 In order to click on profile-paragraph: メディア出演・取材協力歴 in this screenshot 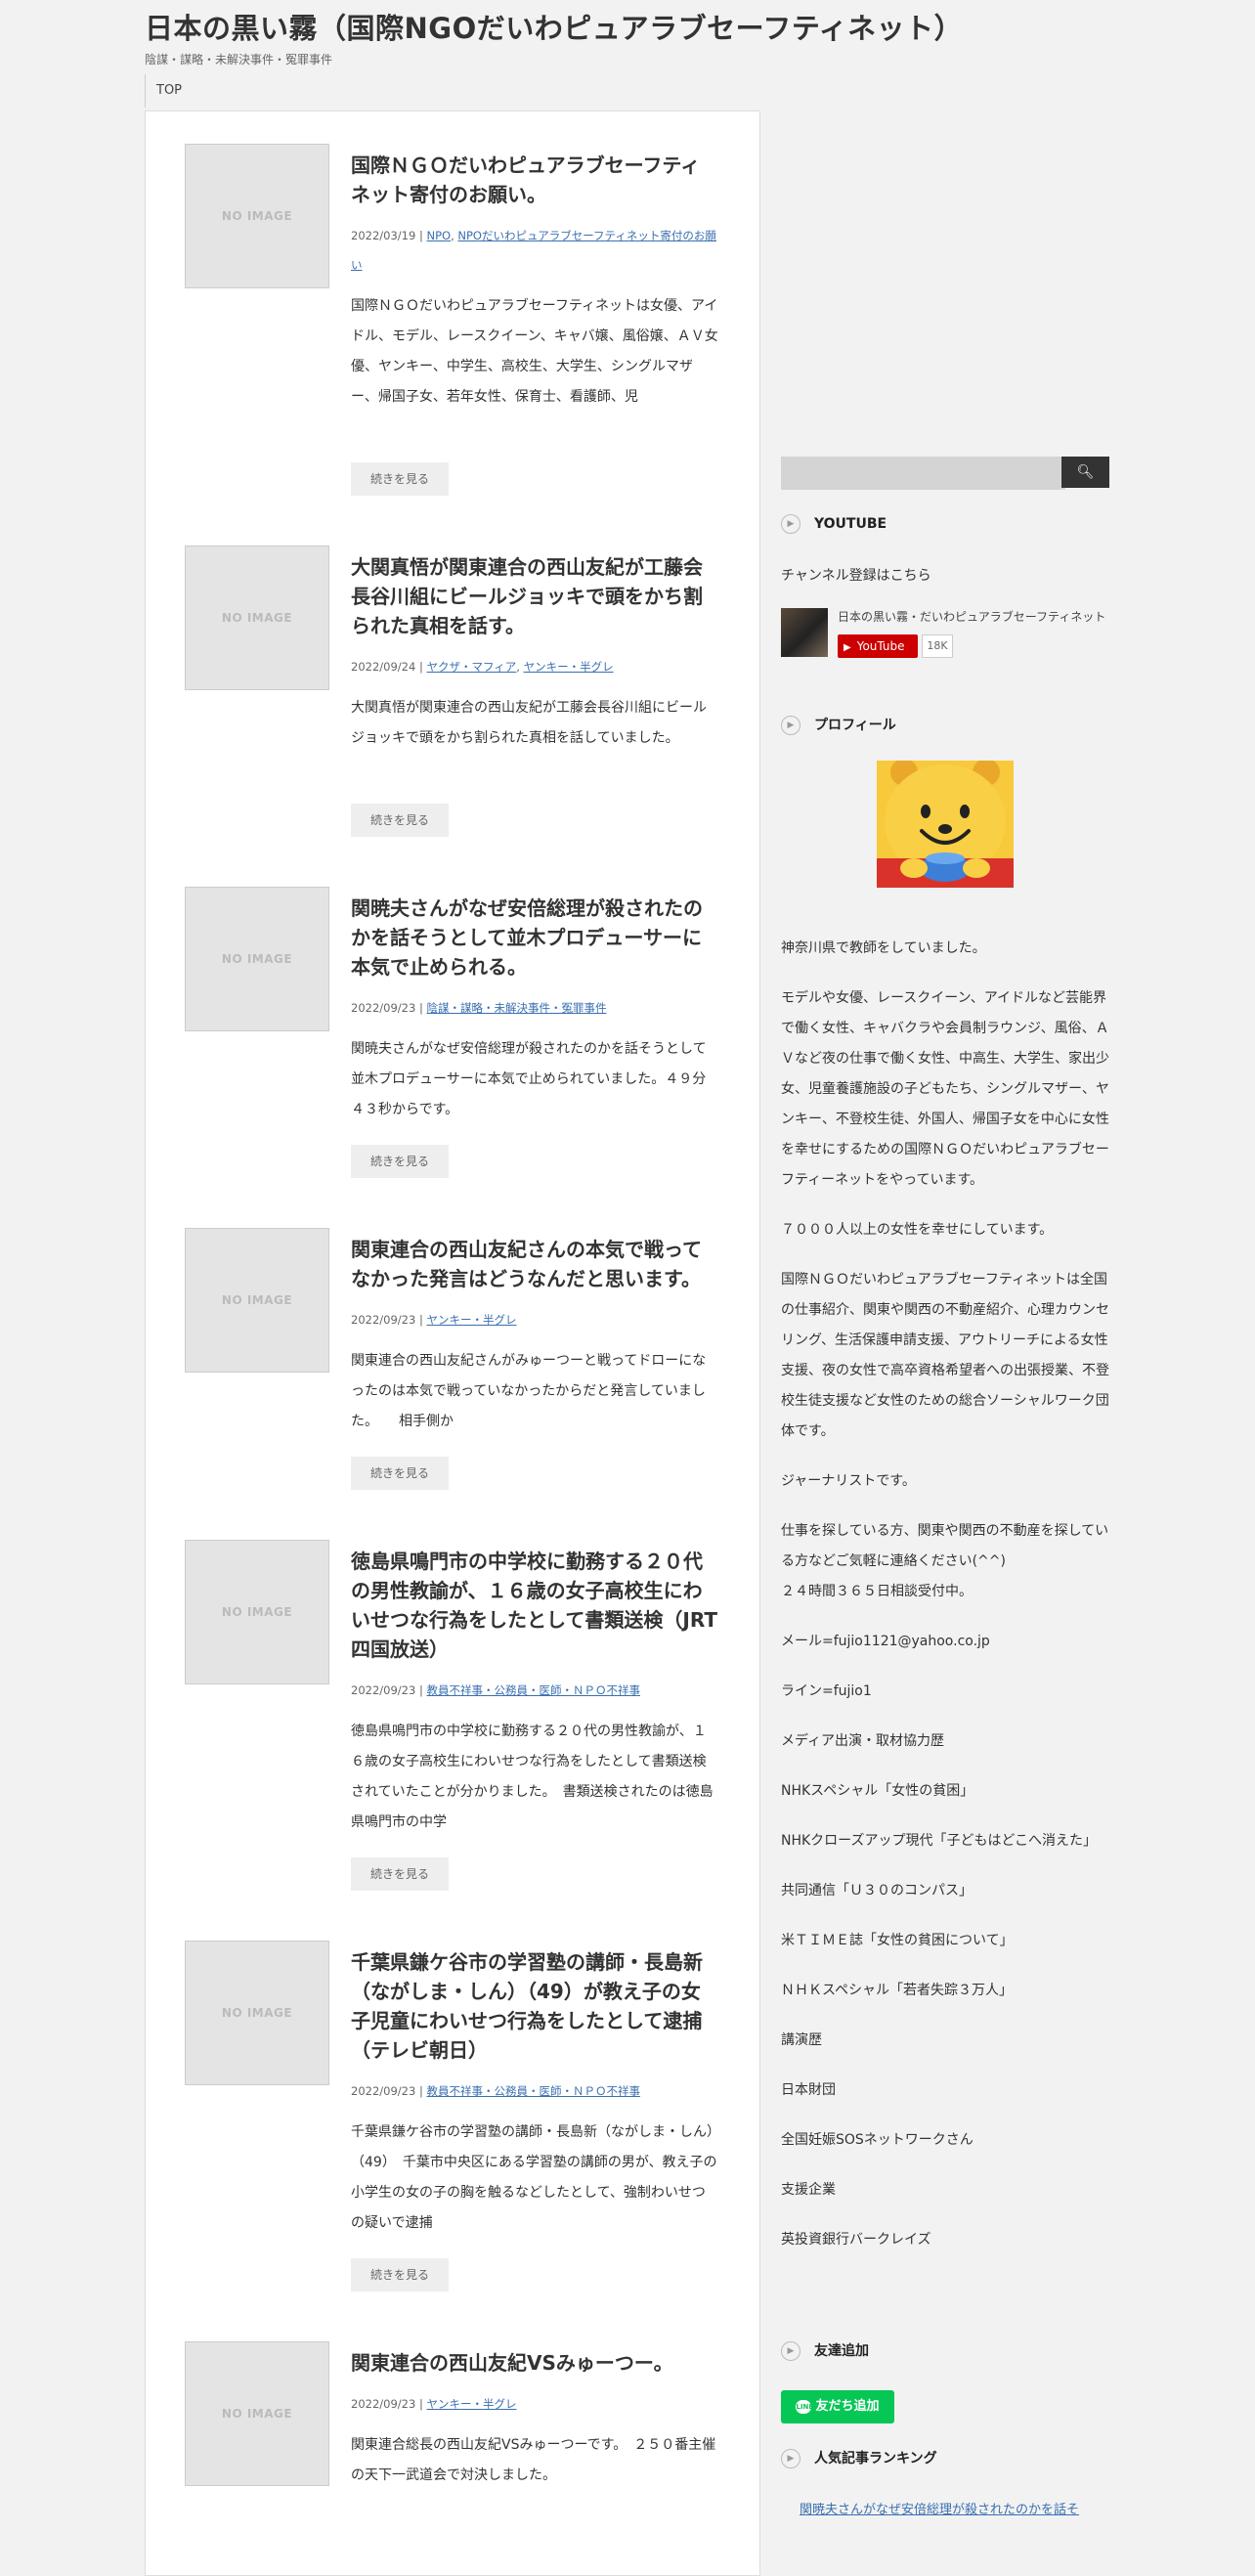, I will do `click(863, 1741)`.